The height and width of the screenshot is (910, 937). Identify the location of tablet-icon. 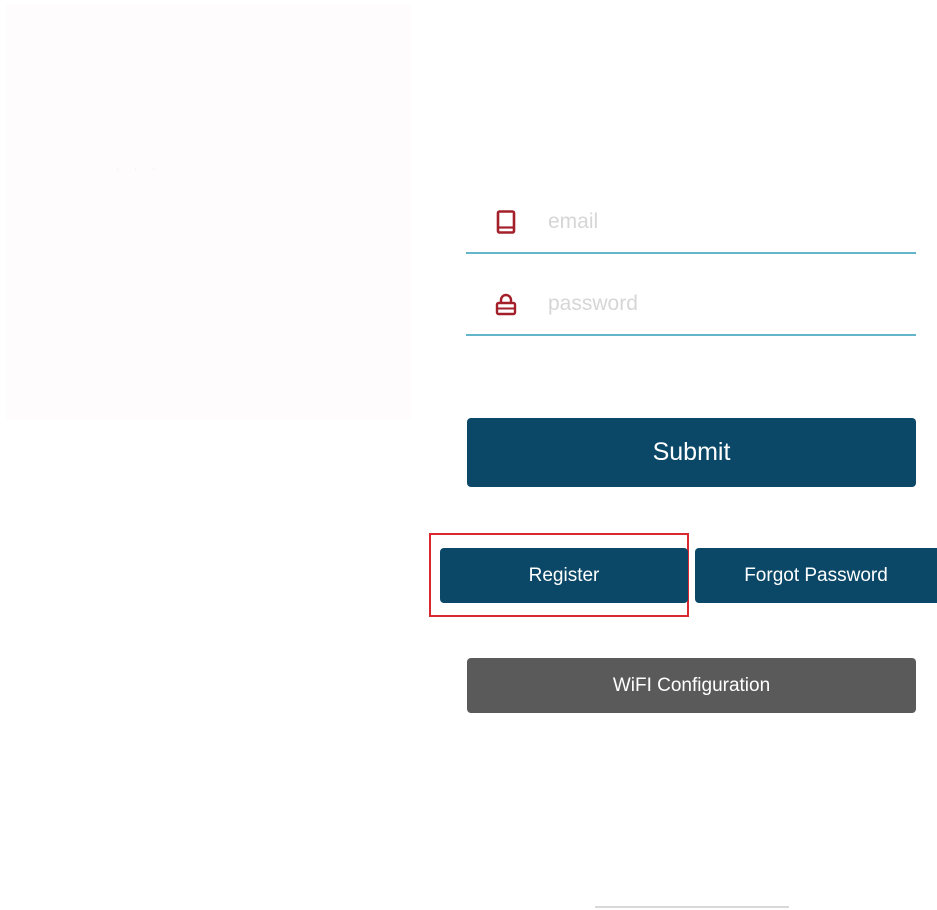
(506, 222).